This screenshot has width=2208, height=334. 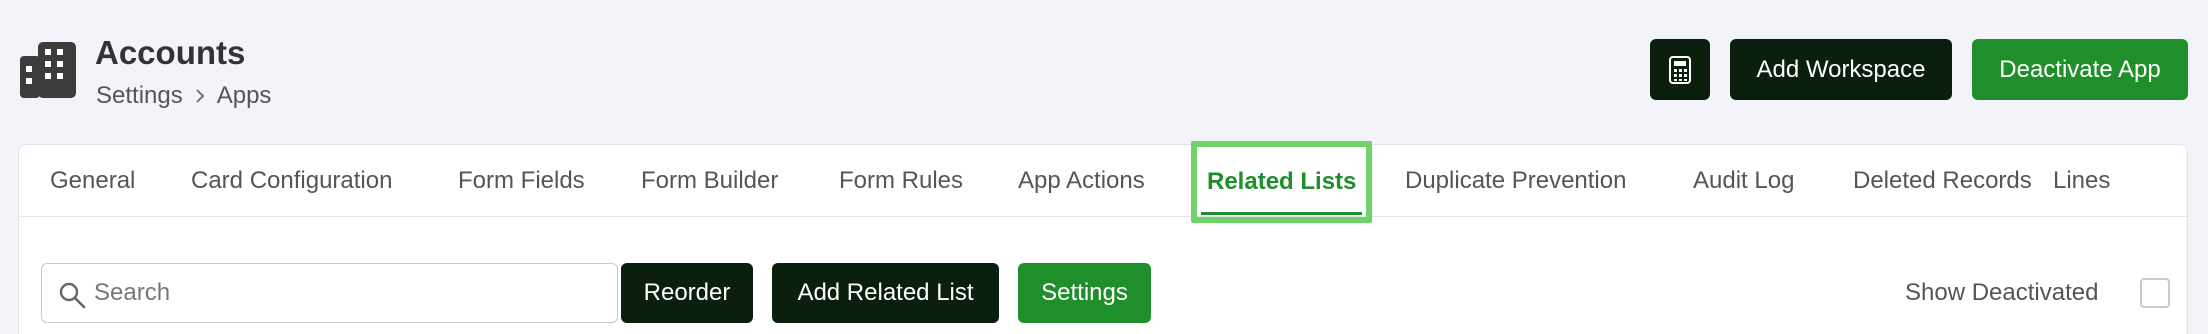 I want to click on breadcrumb-settings: Settings, so click(x=139, y=96).